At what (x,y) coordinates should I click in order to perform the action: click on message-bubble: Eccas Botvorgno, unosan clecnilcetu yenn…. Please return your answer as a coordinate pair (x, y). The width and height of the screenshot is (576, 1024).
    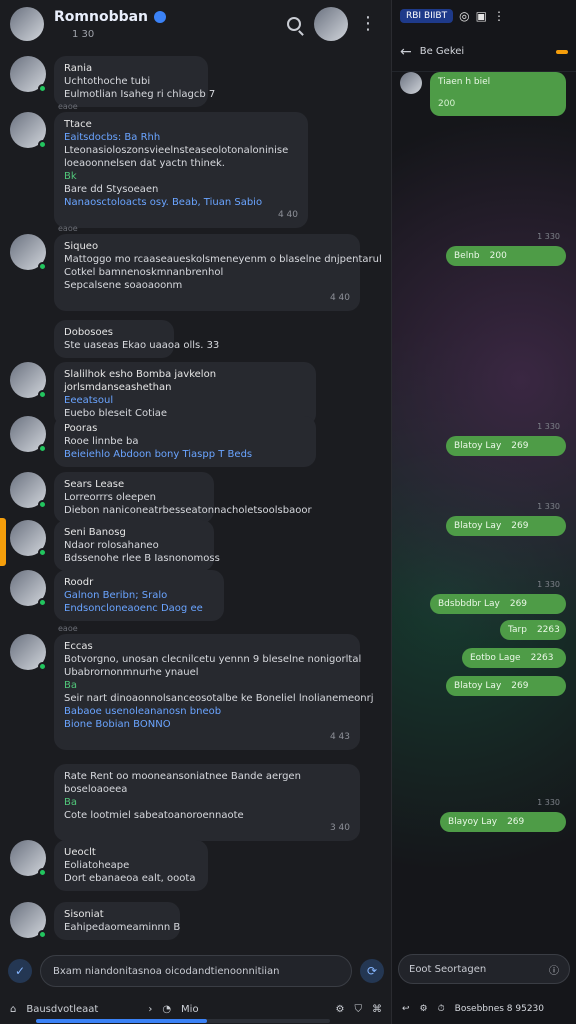
    Looking at the image, I should click on (213, 692).